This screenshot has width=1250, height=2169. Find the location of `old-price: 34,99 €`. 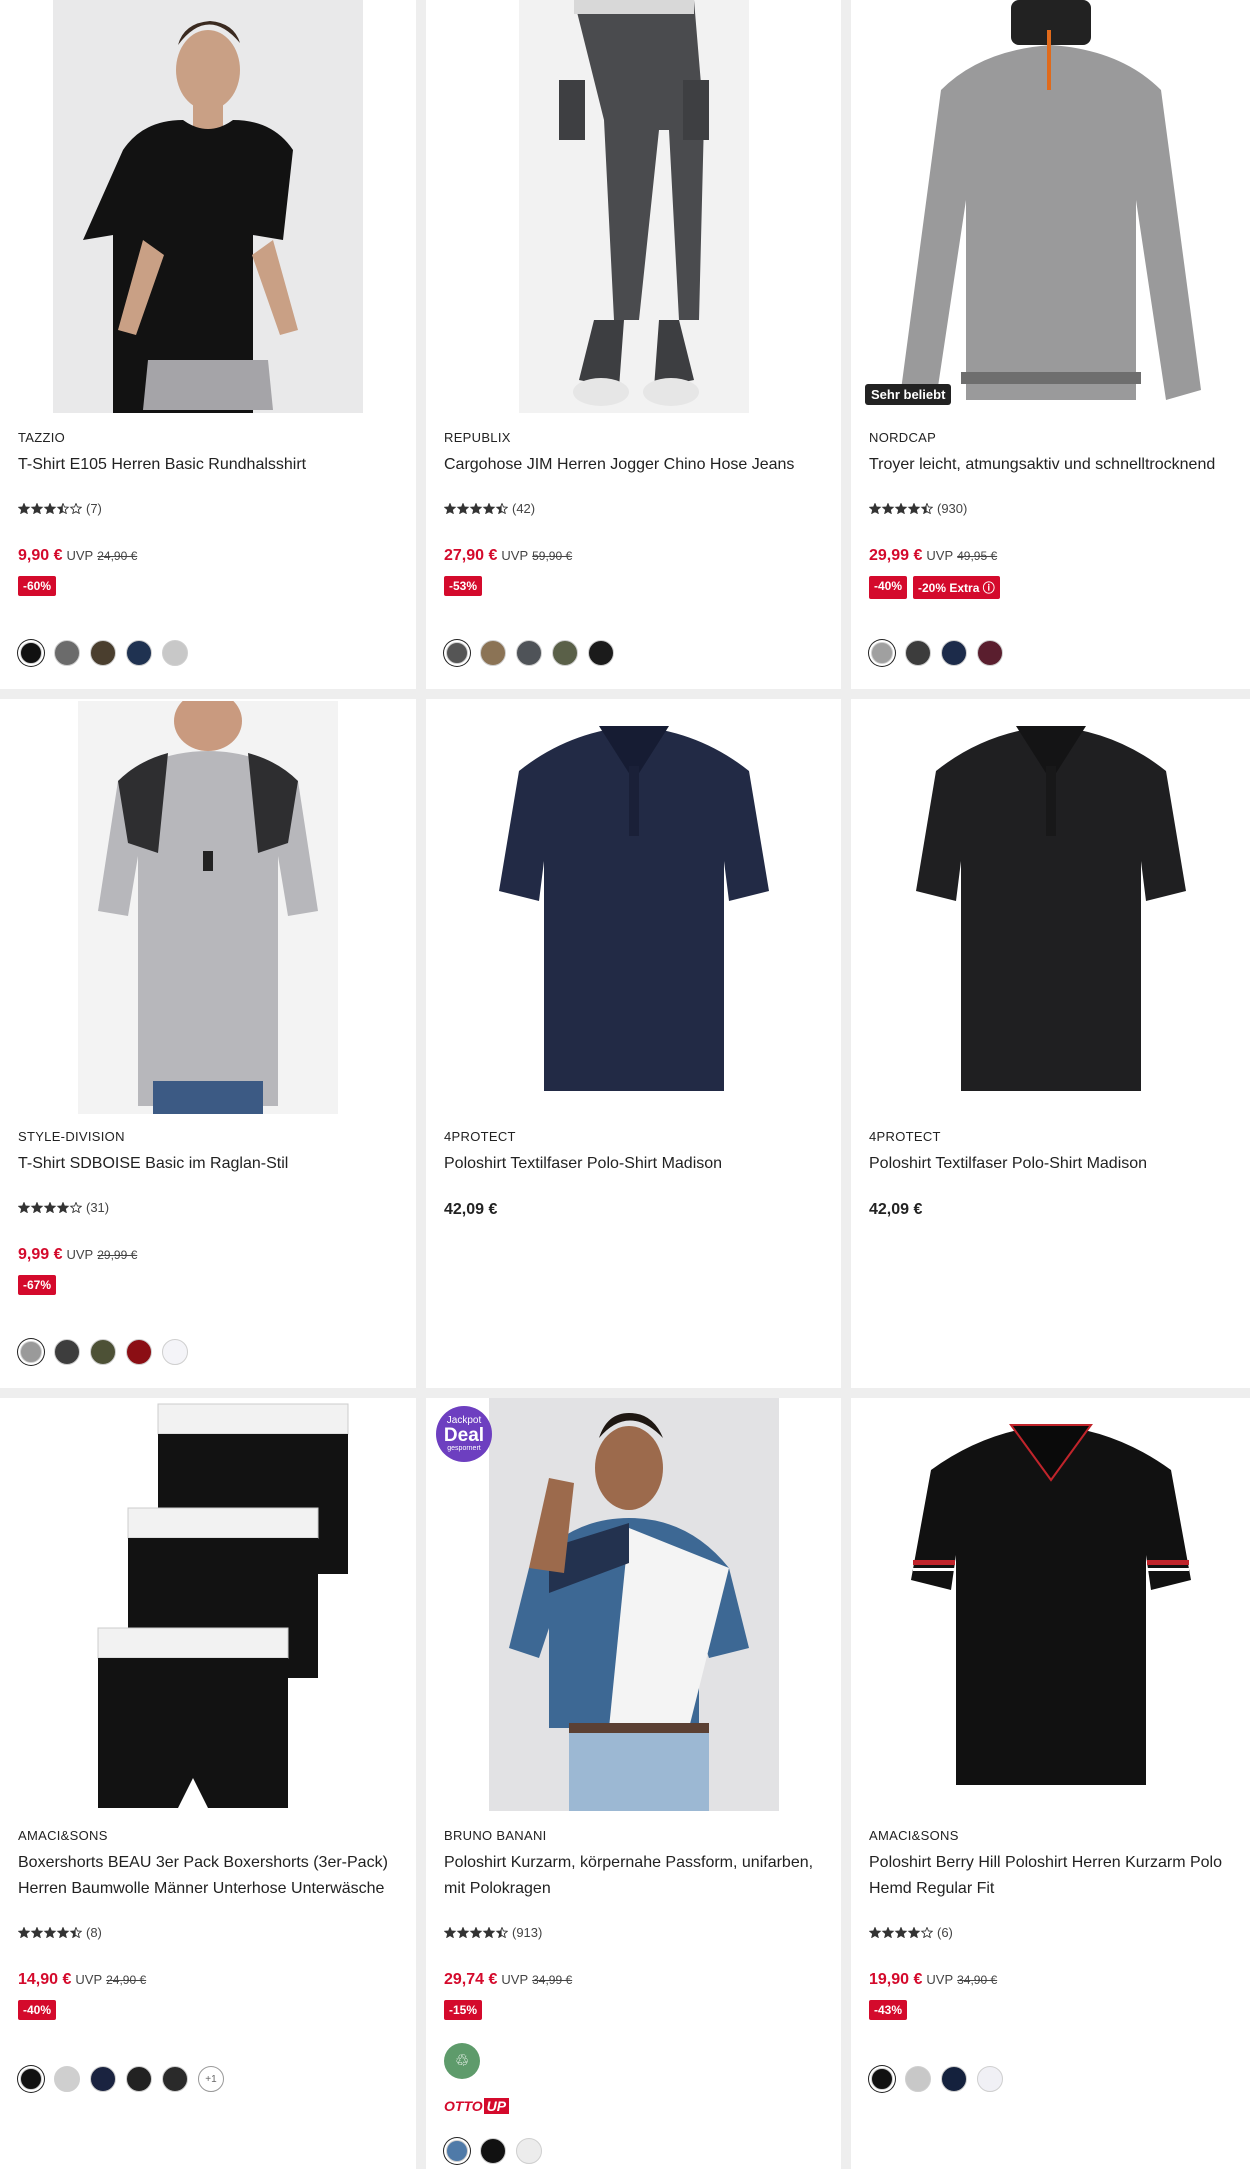

old-price: 34,99 € is located at coordinates (552, 1980).